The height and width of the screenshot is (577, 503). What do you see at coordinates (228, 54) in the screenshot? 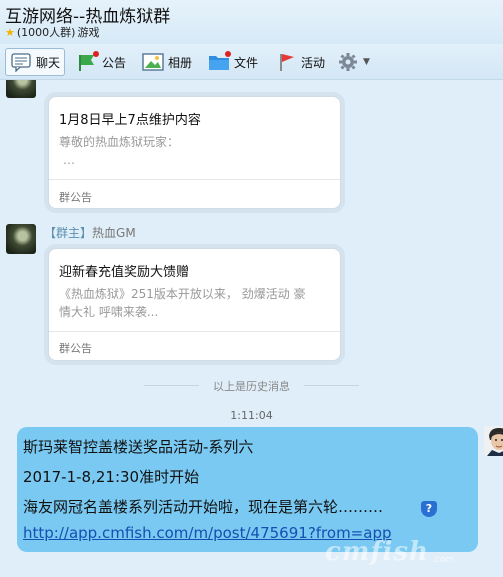
I see `files-badge` at bounding box center [228, 54].